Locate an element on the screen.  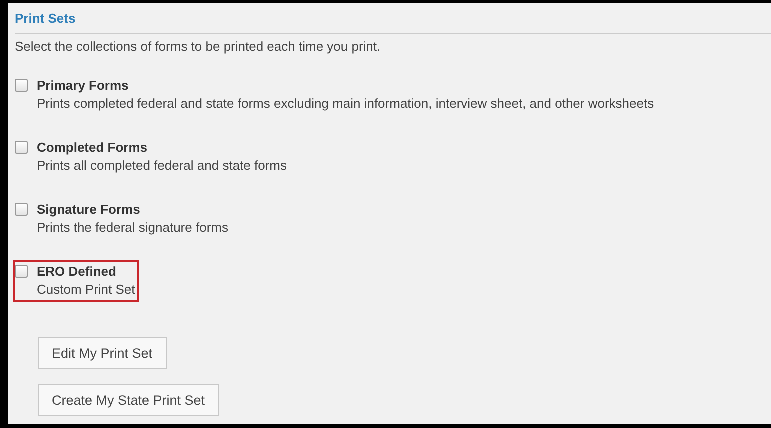
section-title: Print Sets is located at coordinates (45, 19).